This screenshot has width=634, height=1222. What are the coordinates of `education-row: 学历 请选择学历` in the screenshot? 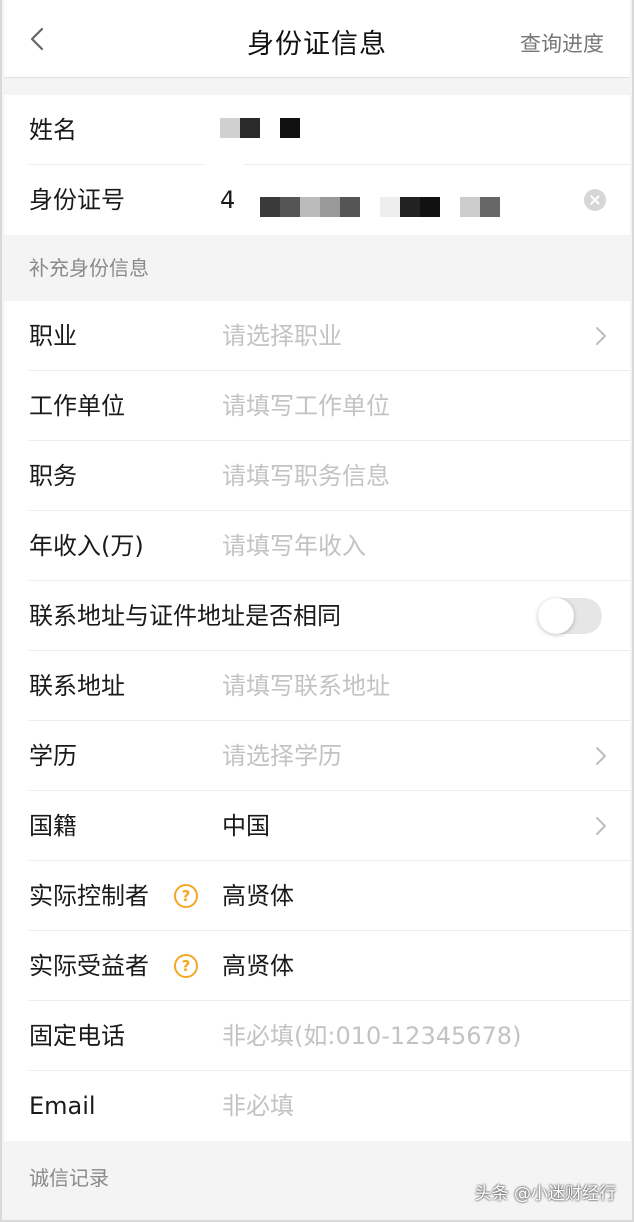 It's located at (317, 756).